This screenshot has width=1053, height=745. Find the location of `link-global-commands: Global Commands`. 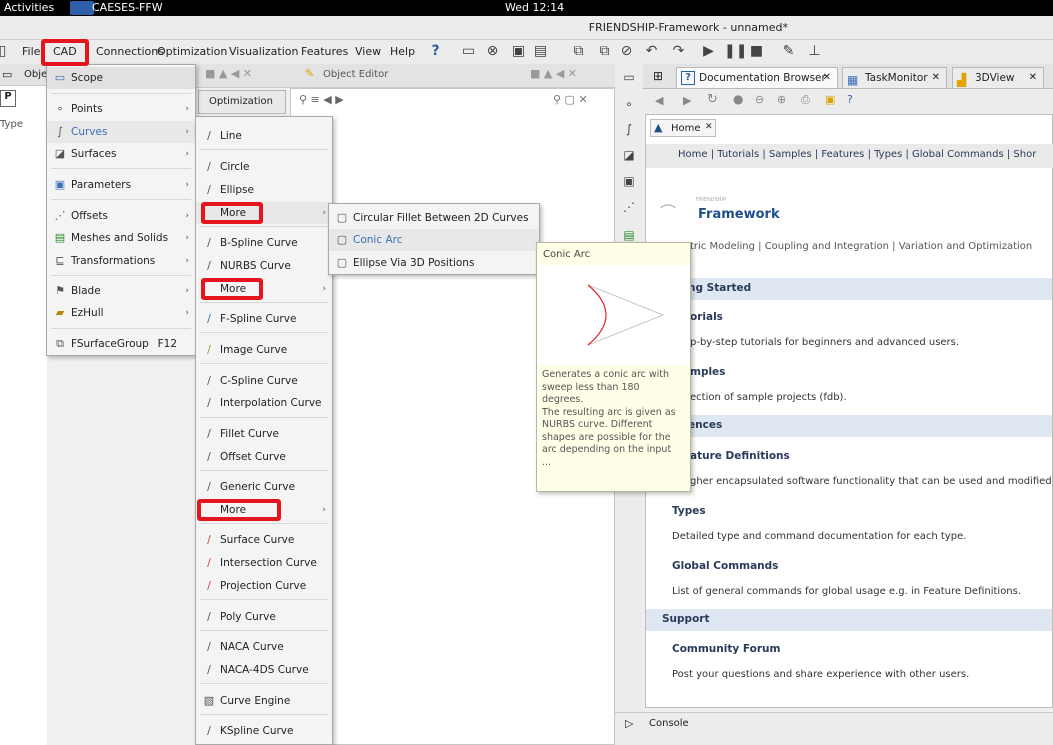

link-global-commands: Global Commands is located at coordinates (725, 566).